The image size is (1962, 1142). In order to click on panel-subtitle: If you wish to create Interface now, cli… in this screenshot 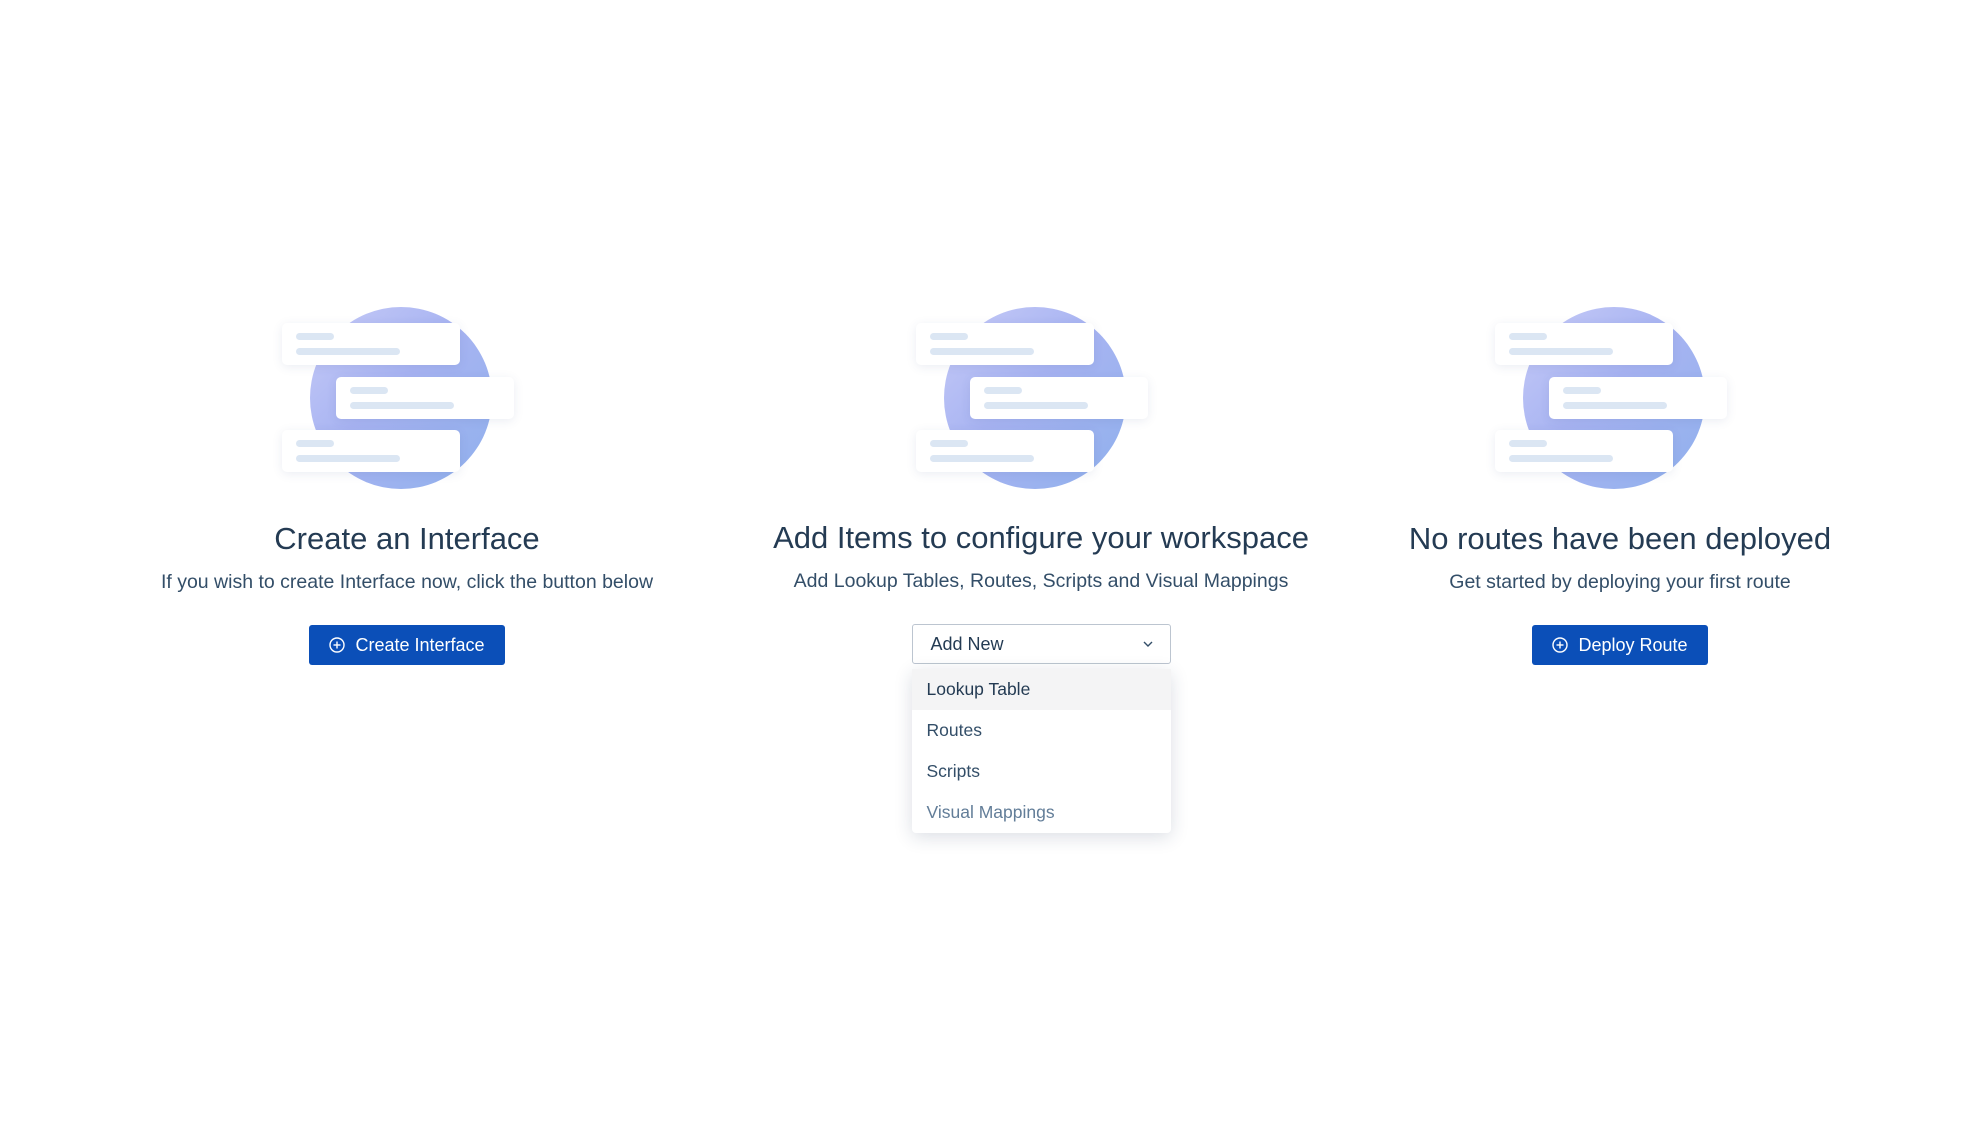, I will do `click(407, 582)`.